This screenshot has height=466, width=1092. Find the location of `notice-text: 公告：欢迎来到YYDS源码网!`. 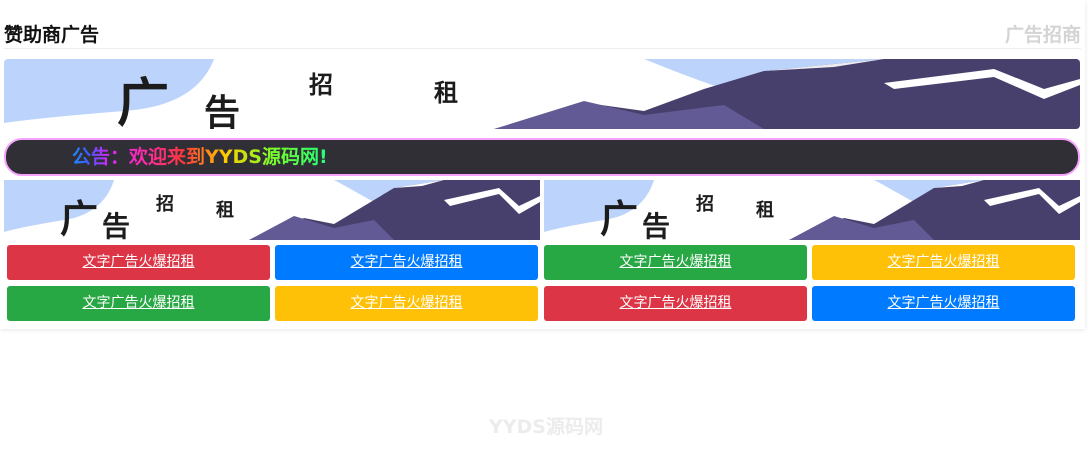

notice-text: 公告：欢迎来到YYDS源码网! is located at coordinates (200, 157).